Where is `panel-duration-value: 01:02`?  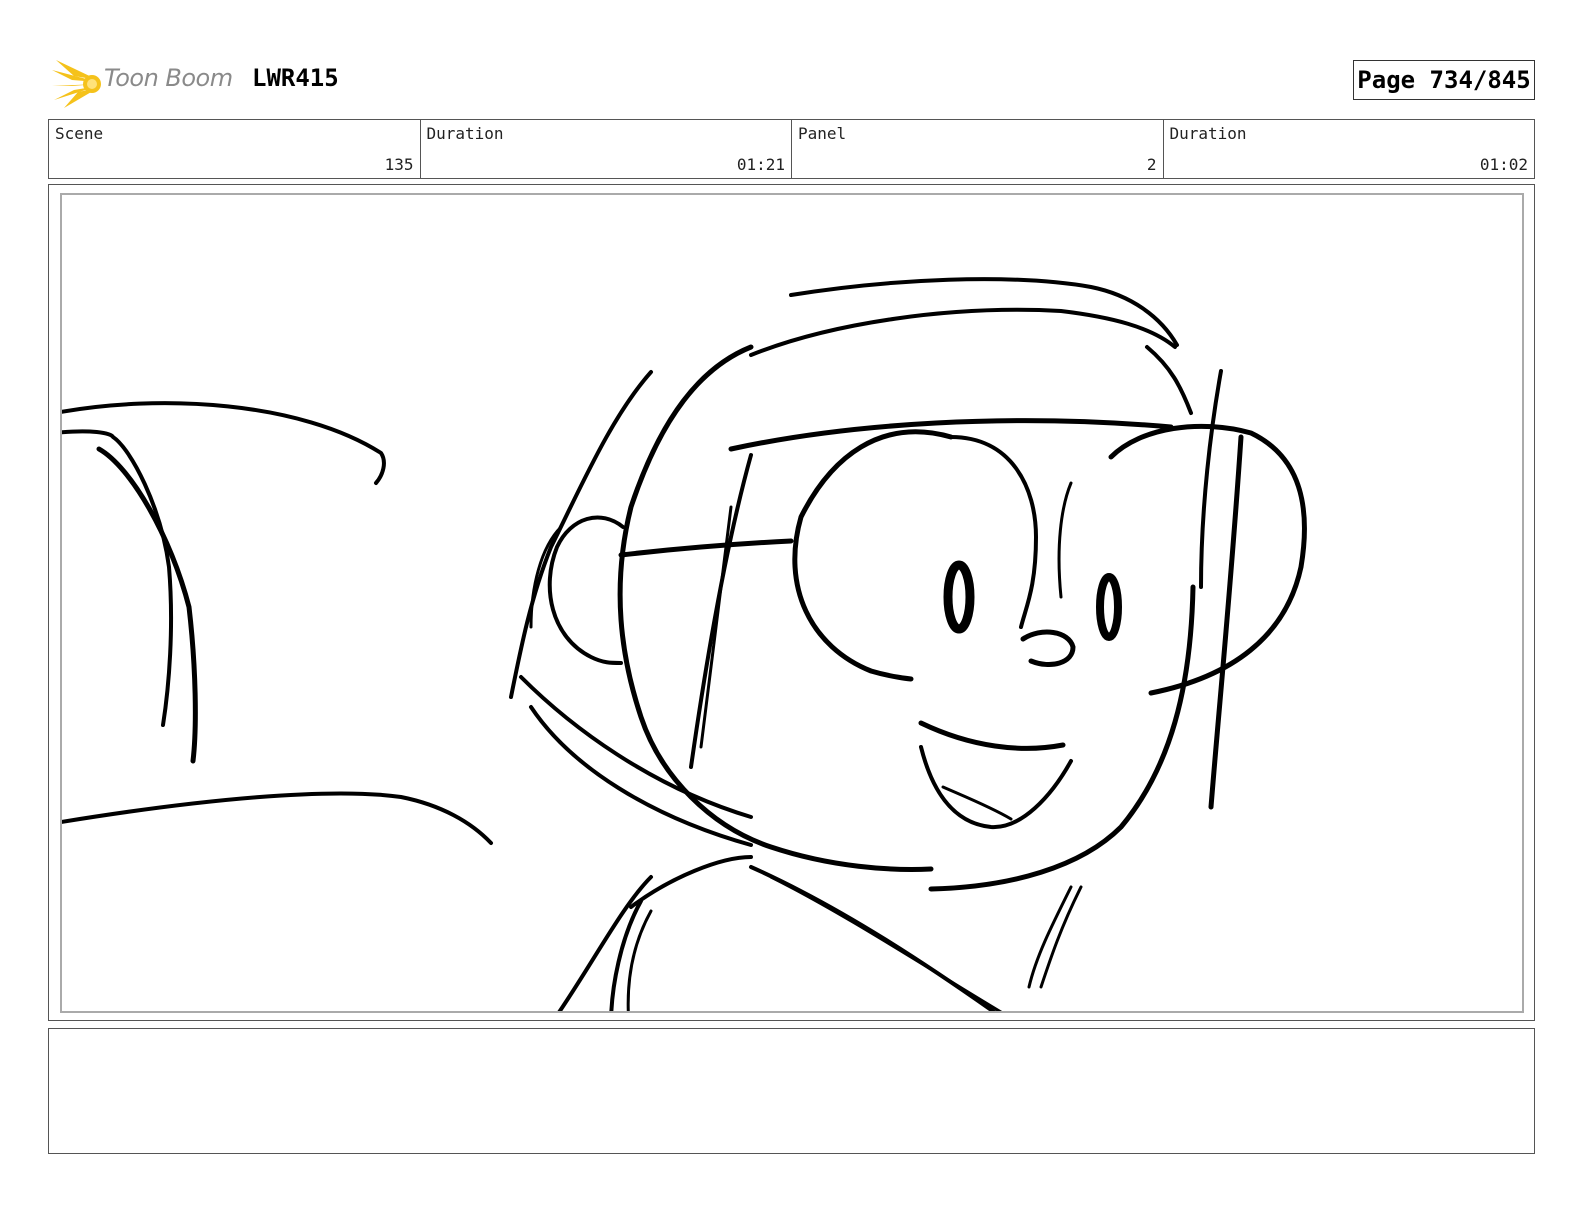 panel-duration-value: 01:02 is located at coordinates (1503, 164).